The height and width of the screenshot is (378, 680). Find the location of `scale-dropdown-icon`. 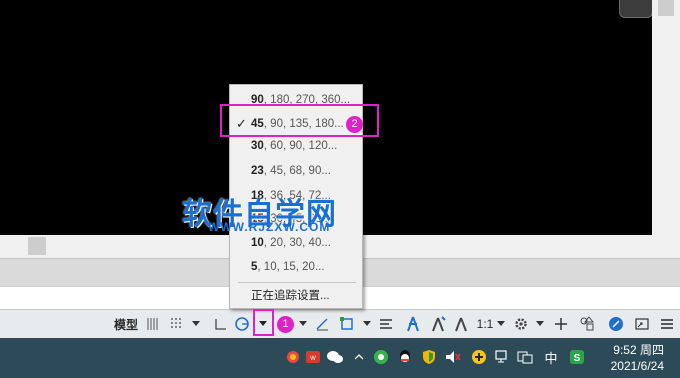

scale-dropdown-icon is located at coordinates (501, 324).